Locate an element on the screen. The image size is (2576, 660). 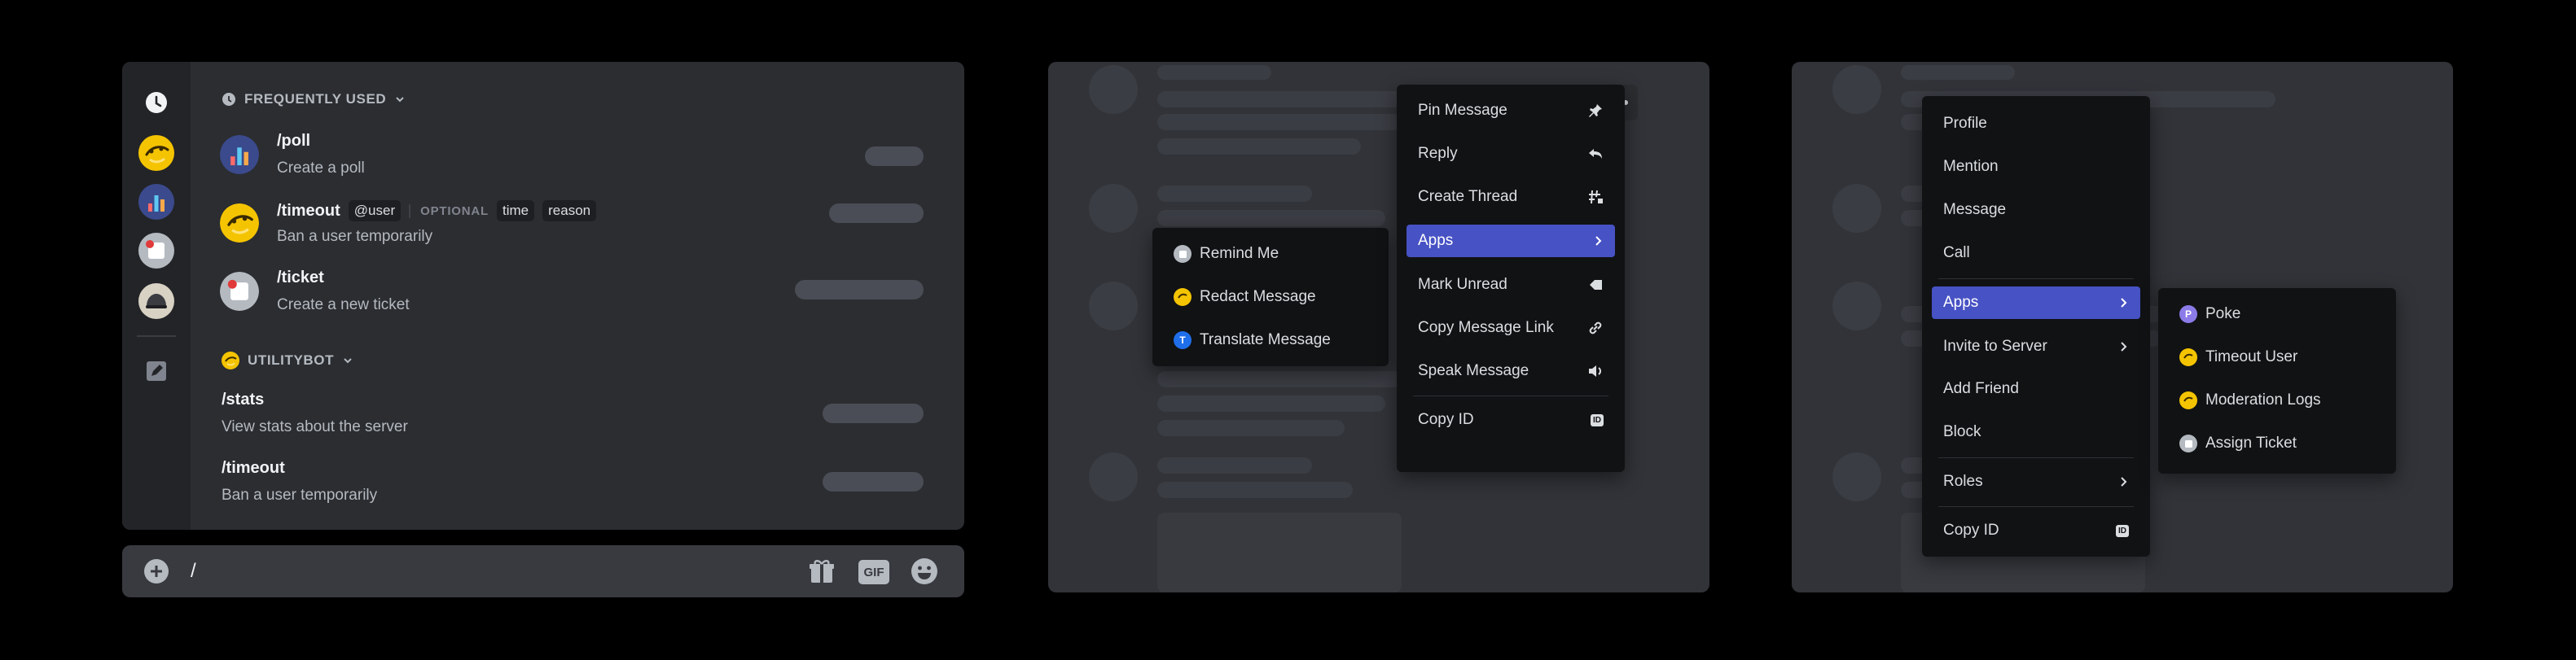
command-name: /poll is located at coordinates (293, 141).